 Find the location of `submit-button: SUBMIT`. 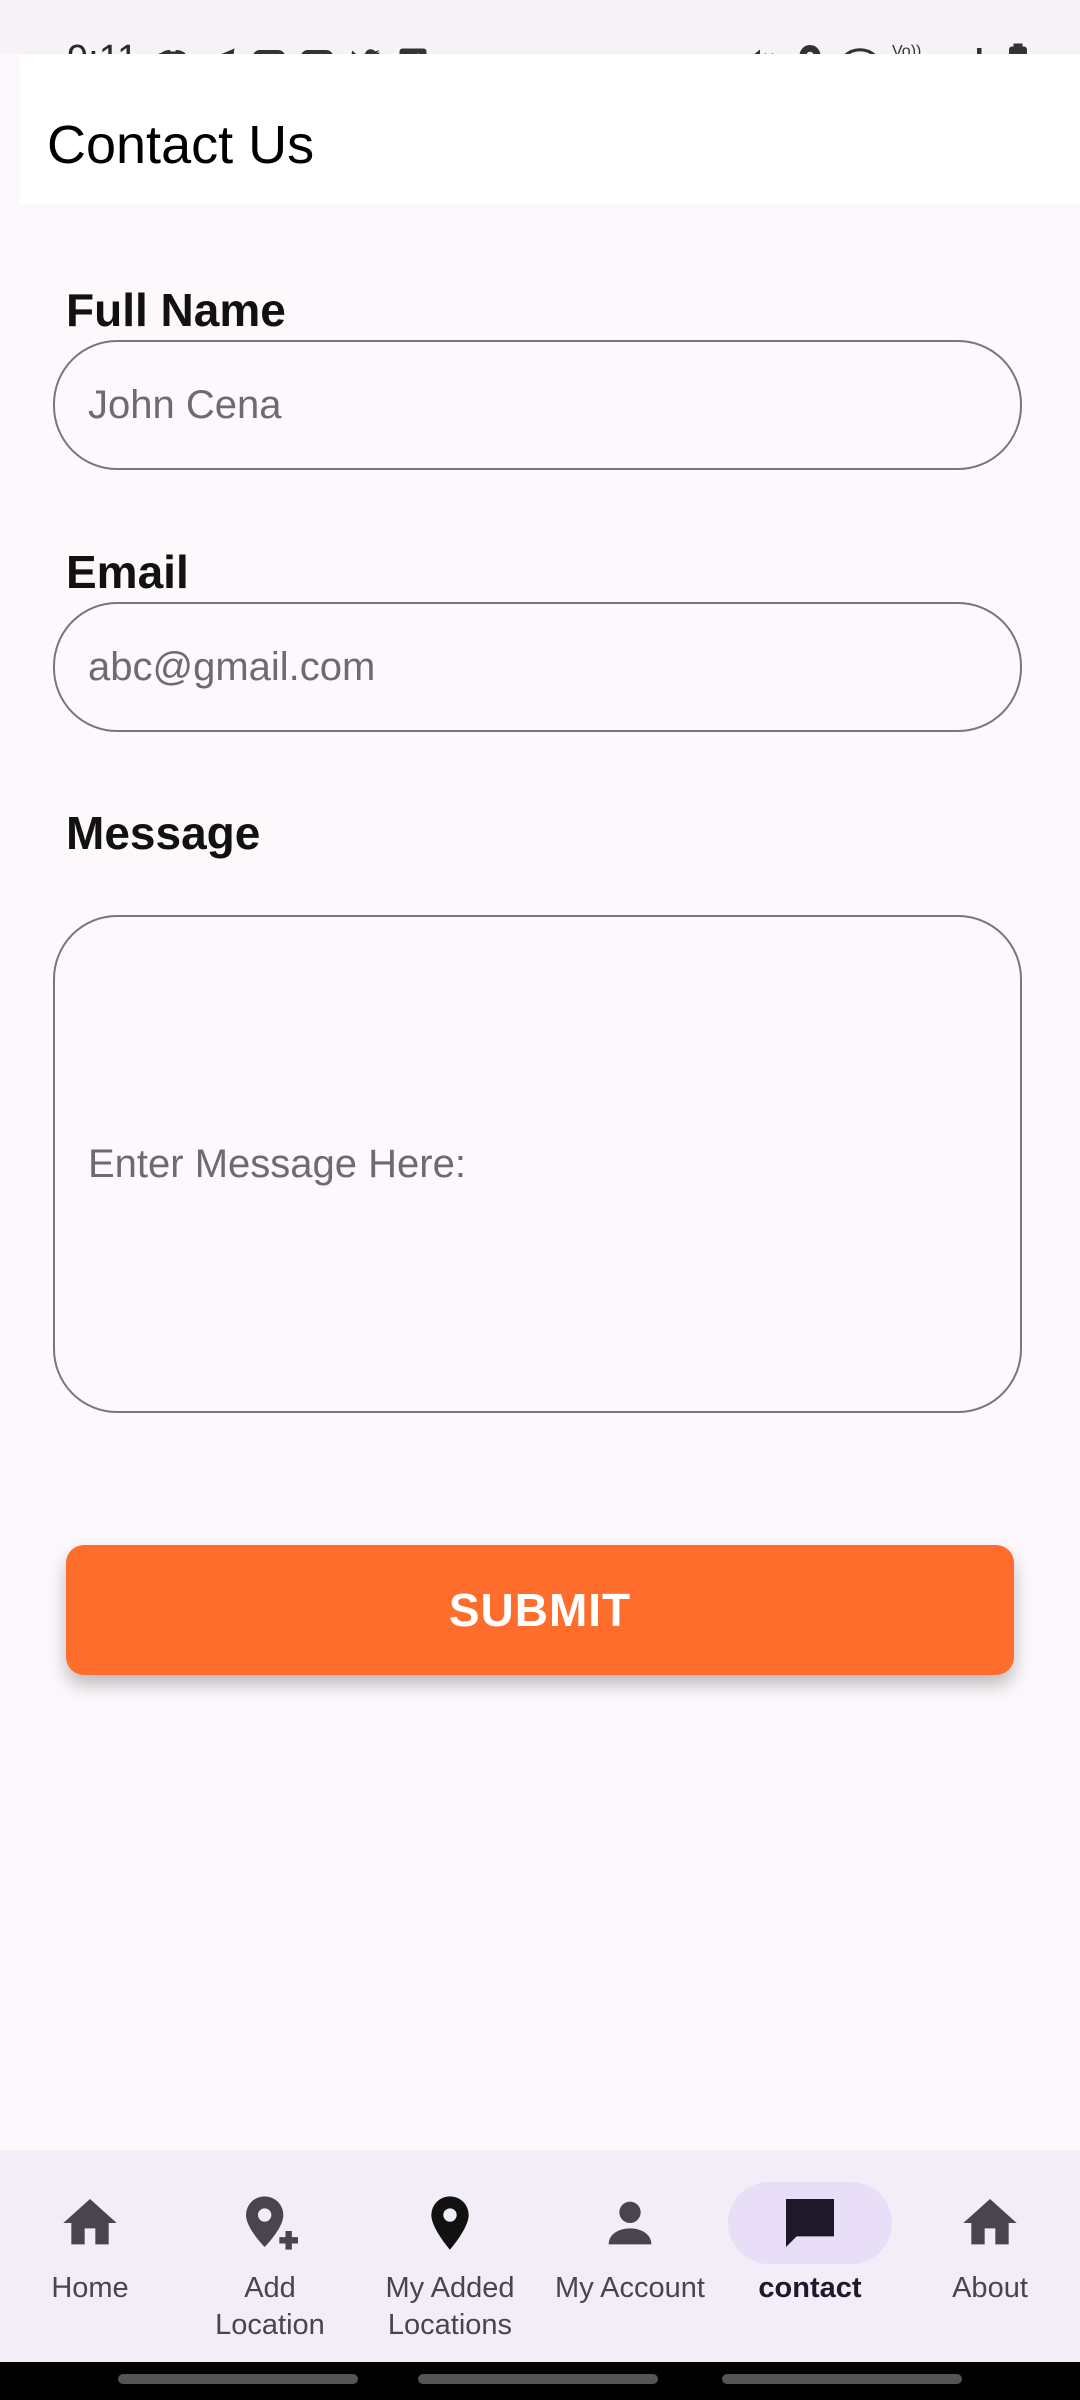

submit-button: SUBMIT is located at coordinates (540, 1610).